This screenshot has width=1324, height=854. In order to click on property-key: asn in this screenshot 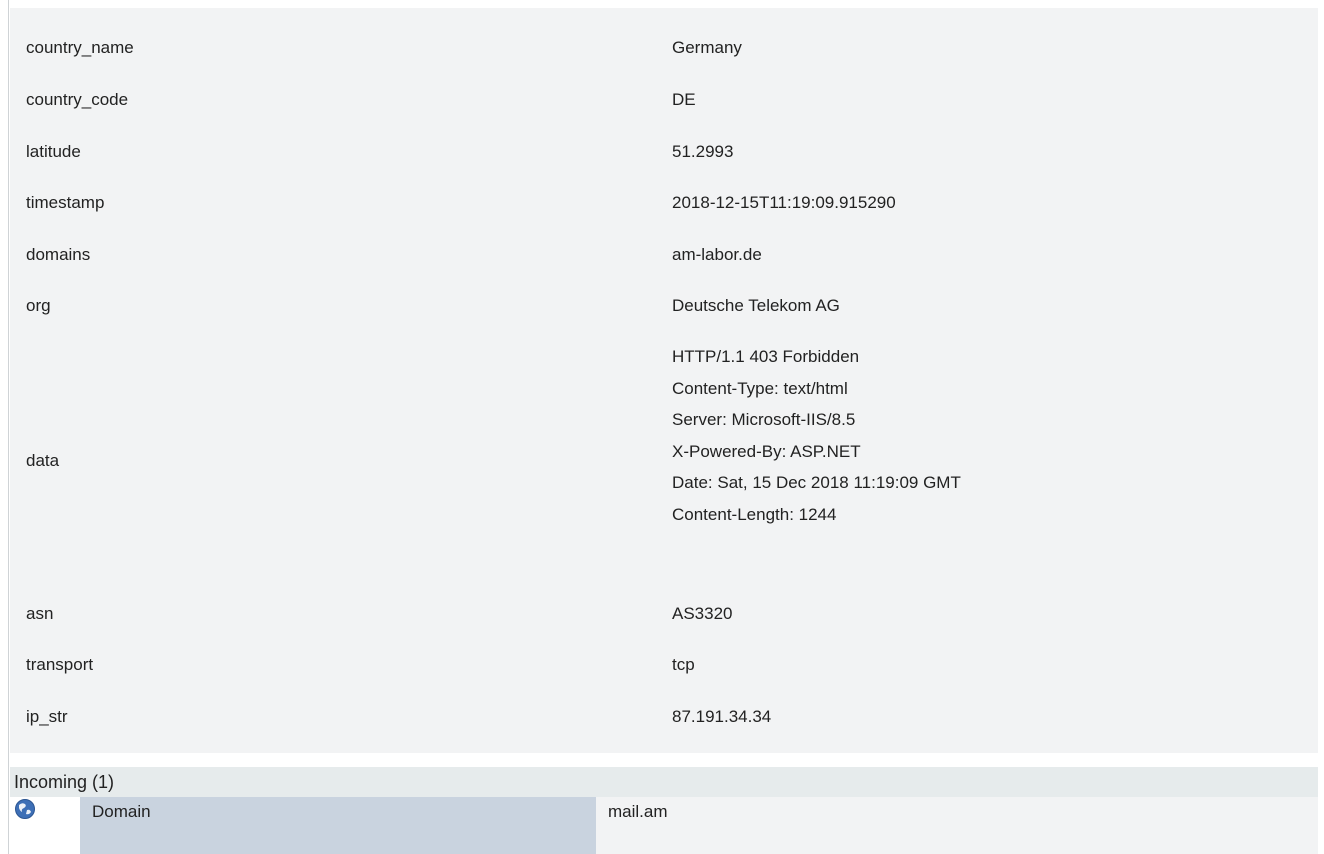, I will do `click(40, 613)`.